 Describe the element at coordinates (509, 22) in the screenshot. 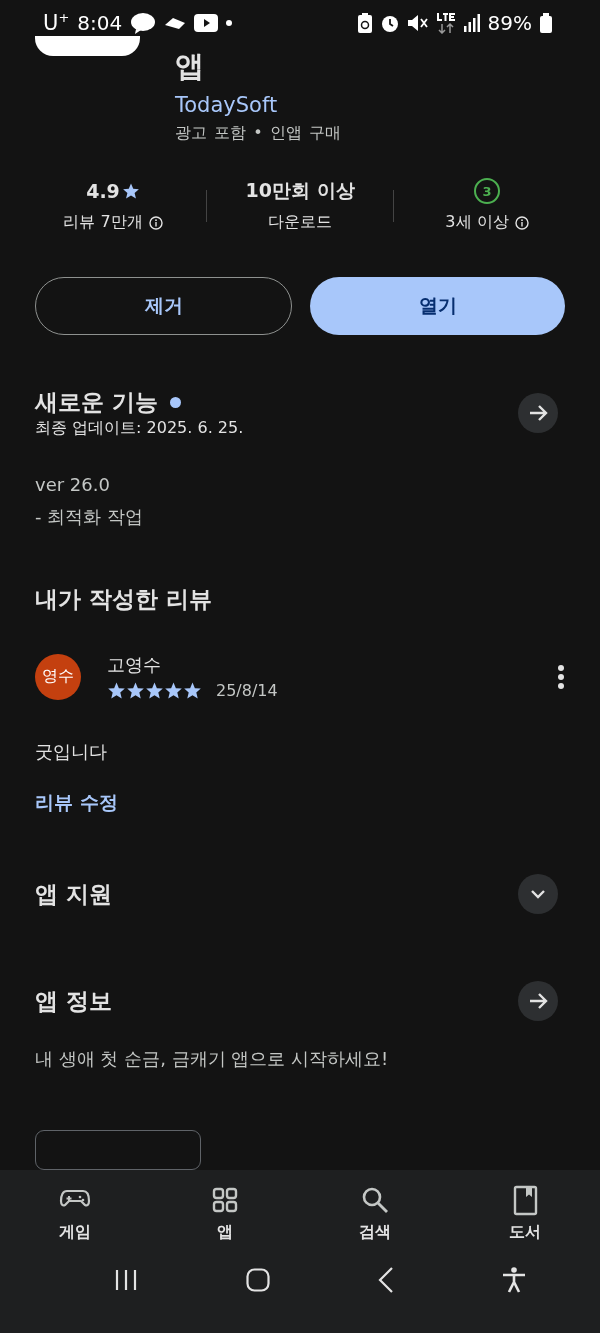

I see `battery-percent: 89%` at that location.